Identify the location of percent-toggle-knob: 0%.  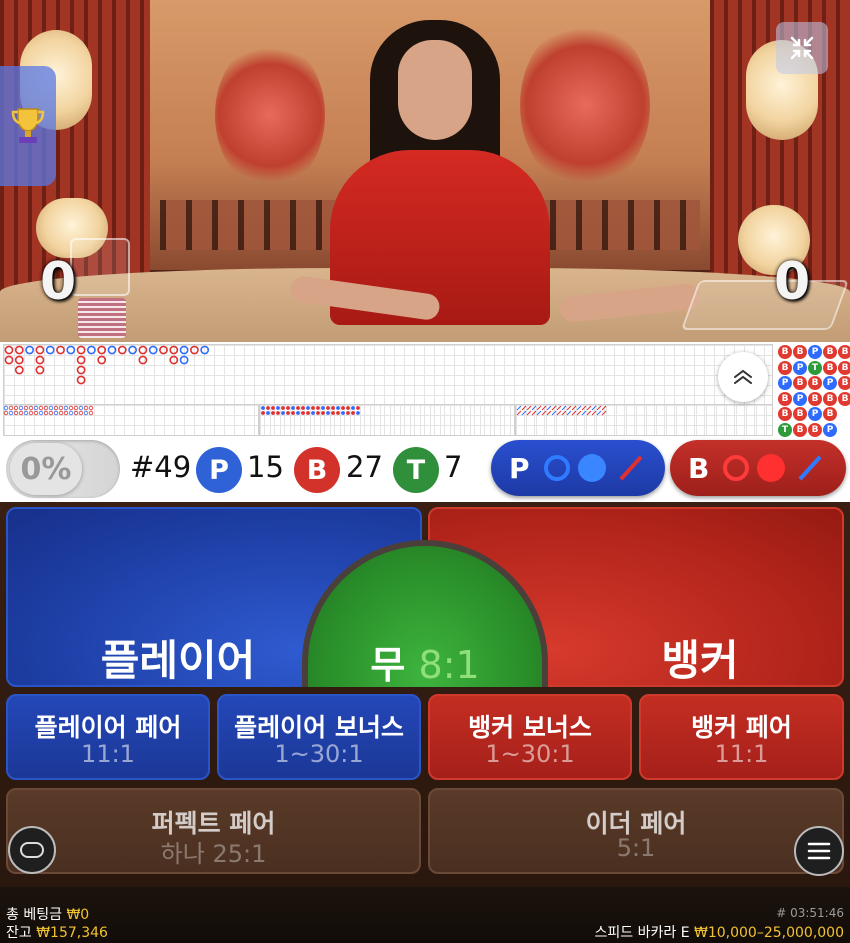
(46, 469).